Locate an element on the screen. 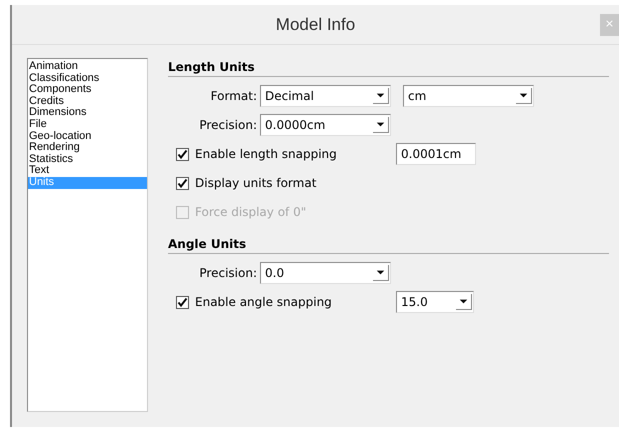 Image resolution: width=619 pixels, height=439 pixels. category-item: File is located at coordinates (87, 124).